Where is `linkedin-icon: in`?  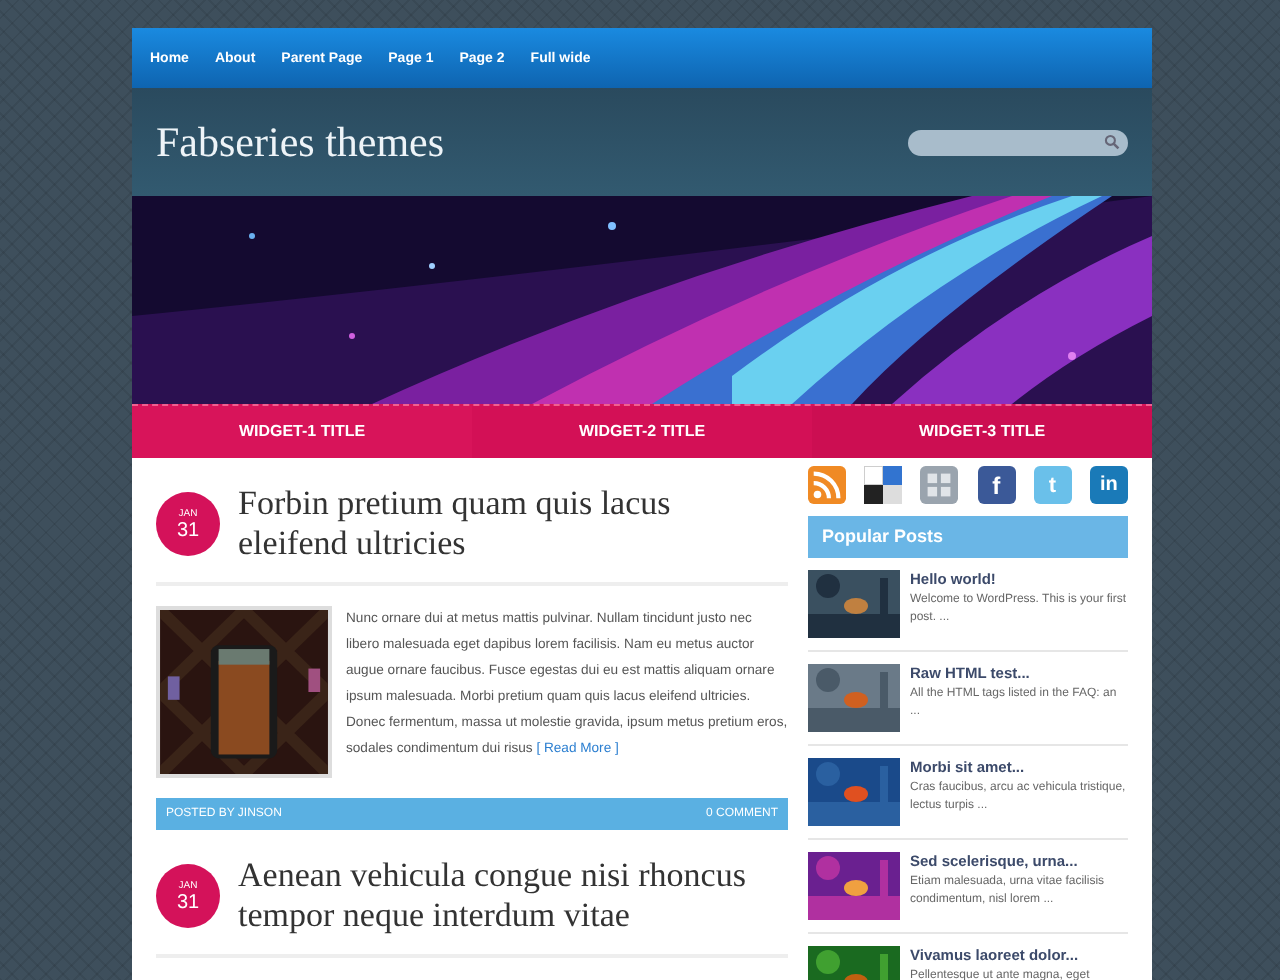 linkedin-icon: in is located at coordinates (1108, 485).